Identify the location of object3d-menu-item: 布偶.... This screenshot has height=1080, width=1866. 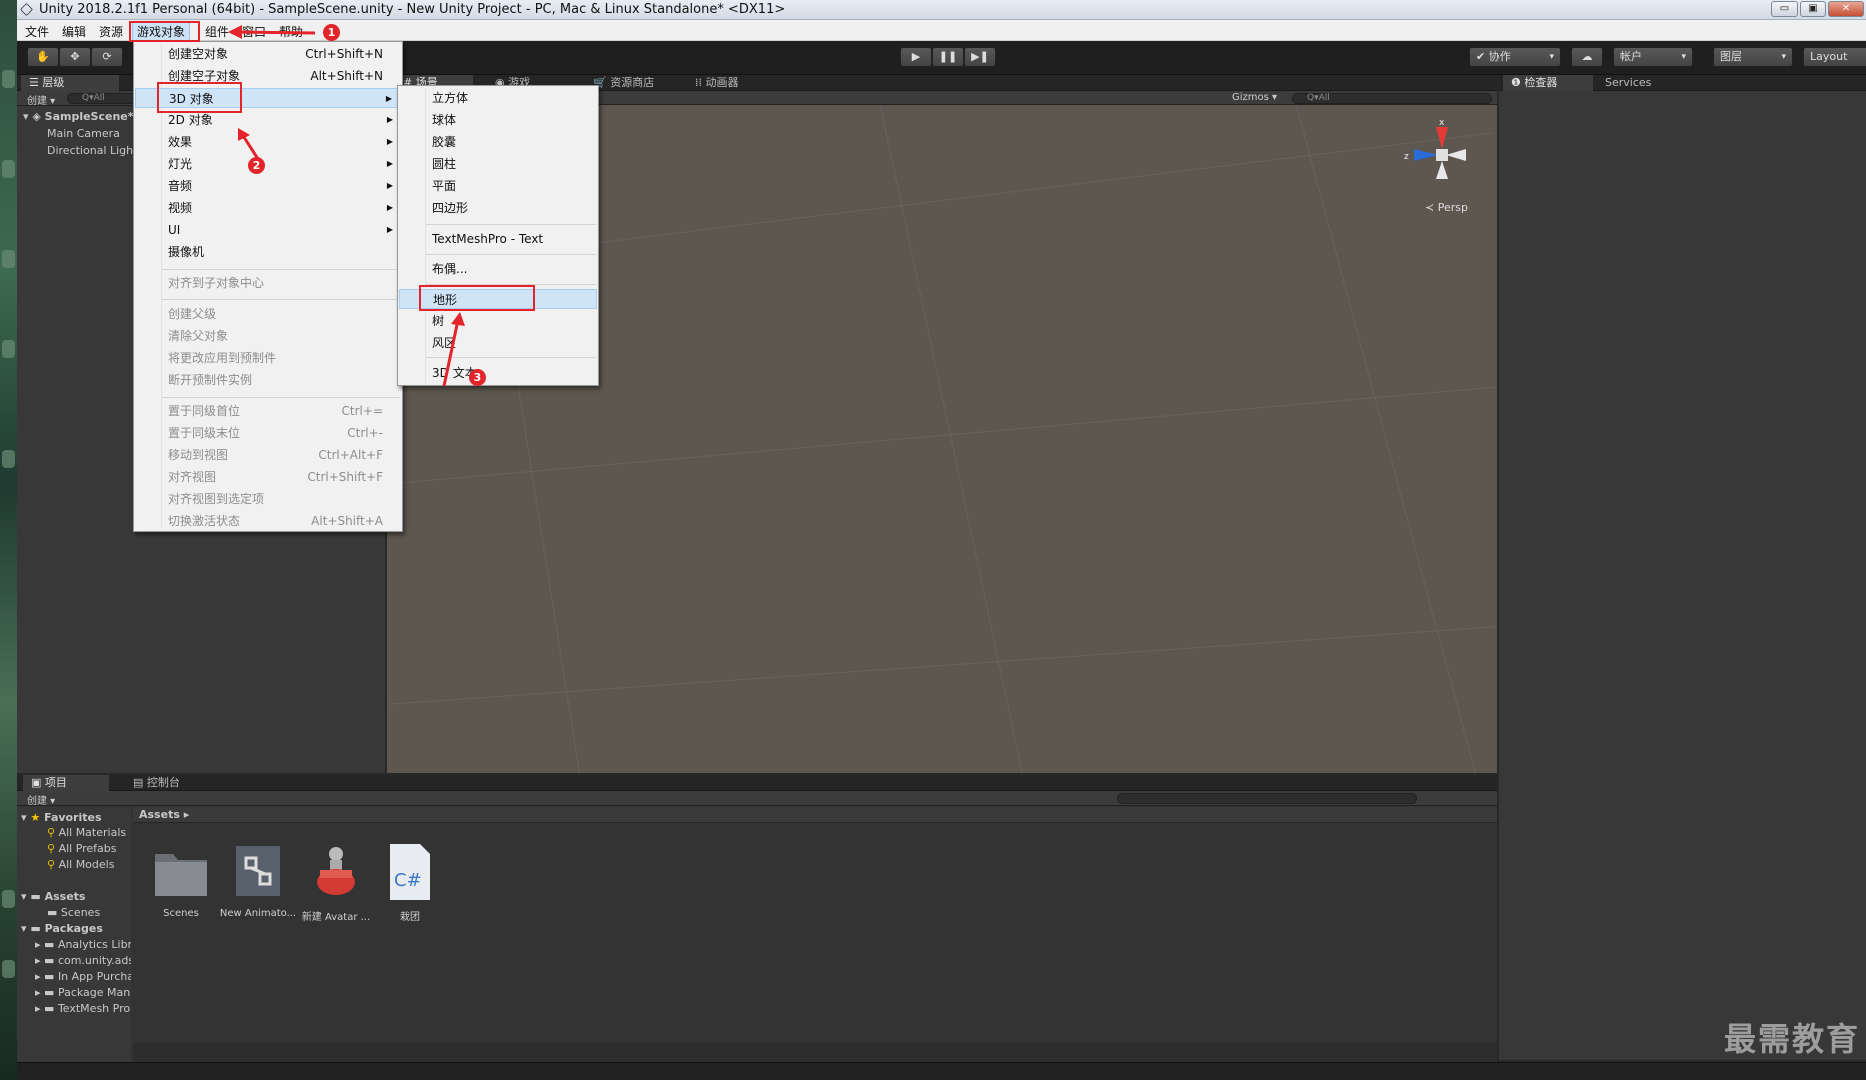
(498, 269).